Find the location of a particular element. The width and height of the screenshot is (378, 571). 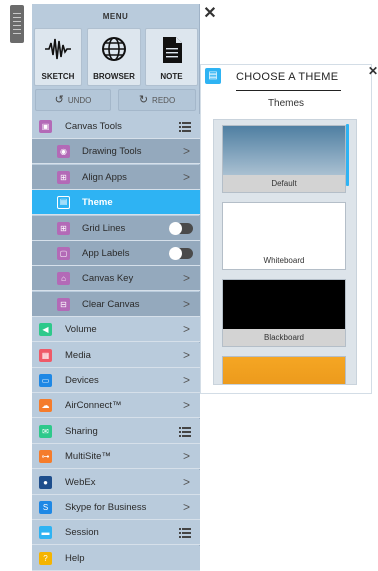

theme-panel-title: CHOOSE A THEME is located at coordinates (287, 77).